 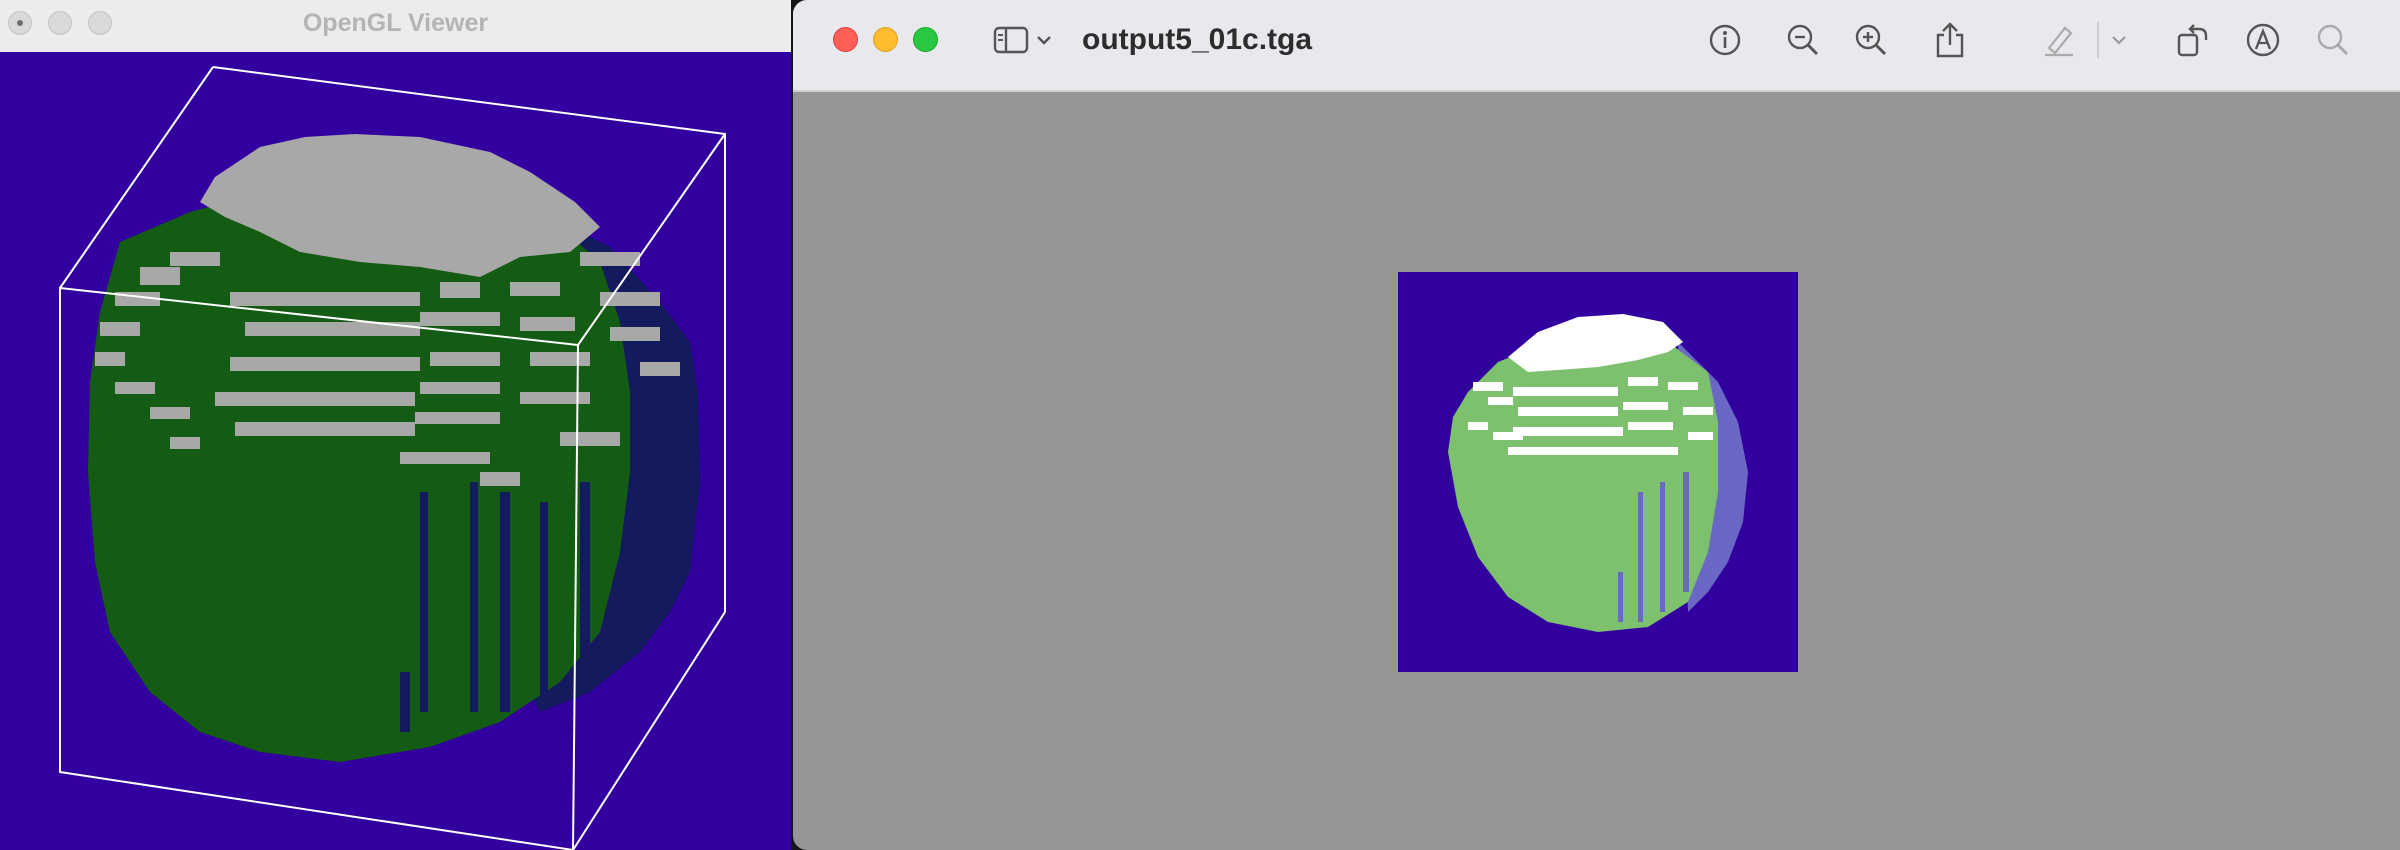 I want to click on sidebar-icon, so click(x=1011, y=40).